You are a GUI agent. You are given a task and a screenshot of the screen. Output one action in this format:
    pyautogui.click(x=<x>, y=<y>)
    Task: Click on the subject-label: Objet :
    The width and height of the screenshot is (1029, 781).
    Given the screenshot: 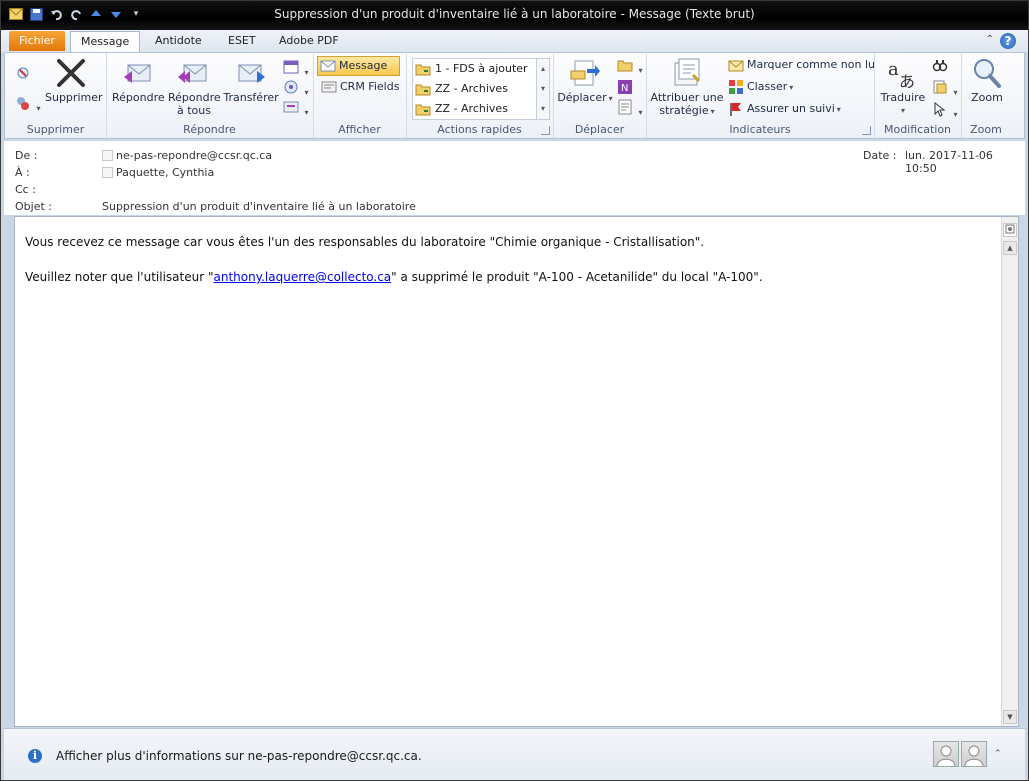 What is the action you would take?
    pyautogui.click(x=33, y=206)
    